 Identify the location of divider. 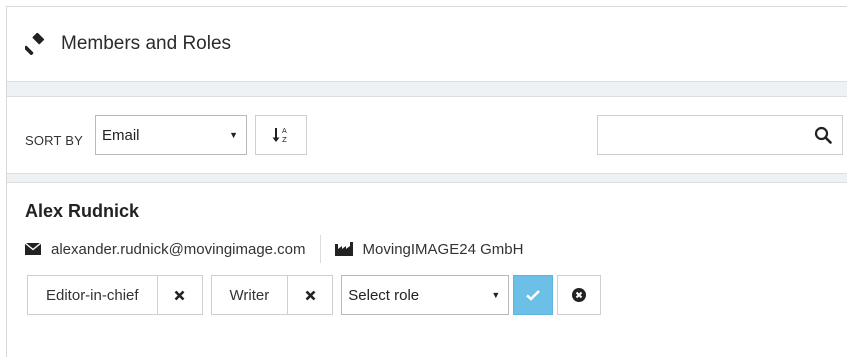
(320, 249).